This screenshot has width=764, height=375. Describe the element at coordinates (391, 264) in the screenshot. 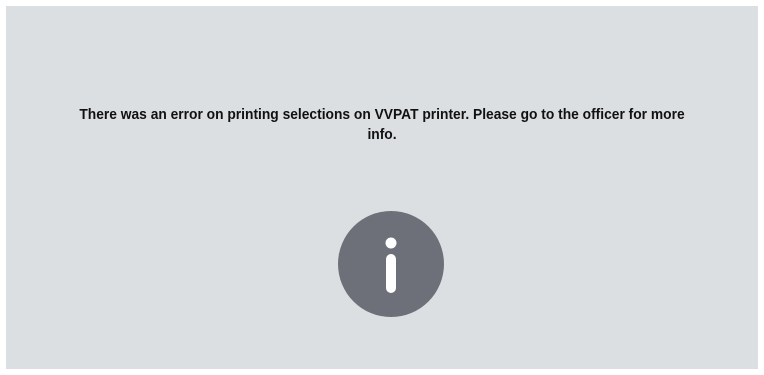

I see `info-icon` at that location.